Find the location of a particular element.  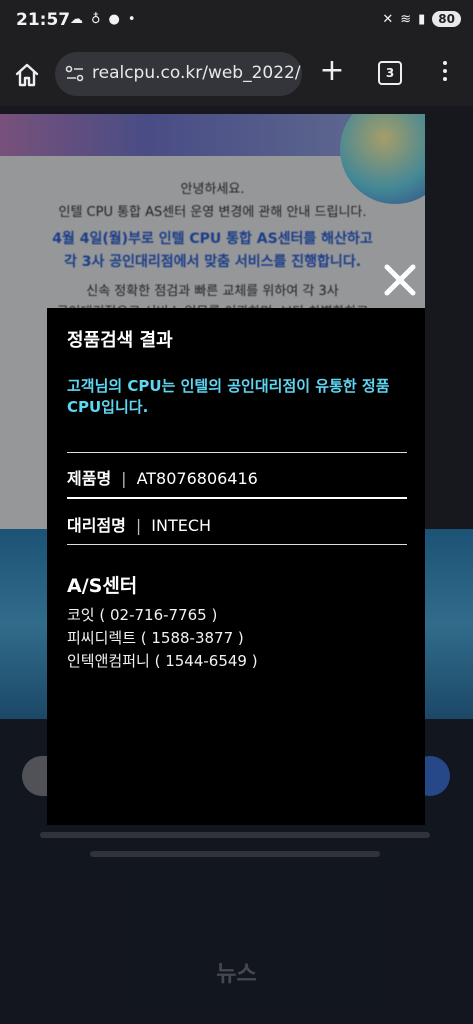

tab-switcher-button: 3 is located at coordinates (390, 73).